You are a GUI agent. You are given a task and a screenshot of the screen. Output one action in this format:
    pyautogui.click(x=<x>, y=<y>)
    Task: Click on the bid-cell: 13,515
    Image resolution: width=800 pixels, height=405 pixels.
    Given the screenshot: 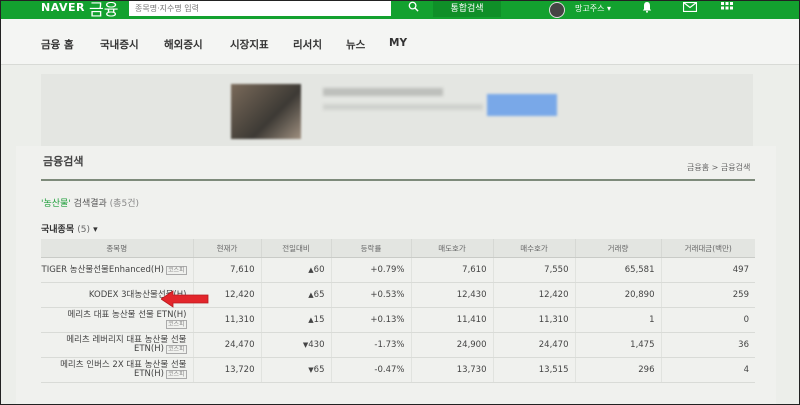 What is the action you would take?
    pyautogui.click(x=533, y=370)
    